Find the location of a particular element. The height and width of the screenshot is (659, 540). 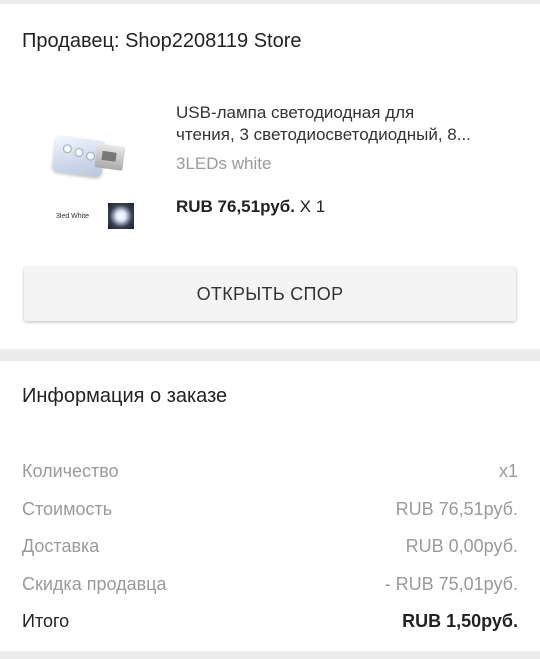

product-image-caption: 3led White is located at coordinates (73, 216).